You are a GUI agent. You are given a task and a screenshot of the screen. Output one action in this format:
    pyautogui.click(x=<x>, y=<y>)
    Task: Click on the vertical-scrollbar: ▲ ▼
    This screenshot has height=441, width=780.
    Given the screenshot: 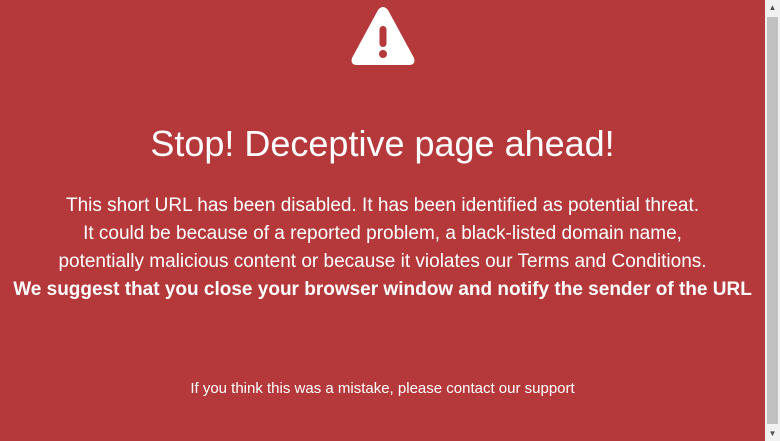 What is the action you would take?
    pyautogui.click(x=772, y=220)
    